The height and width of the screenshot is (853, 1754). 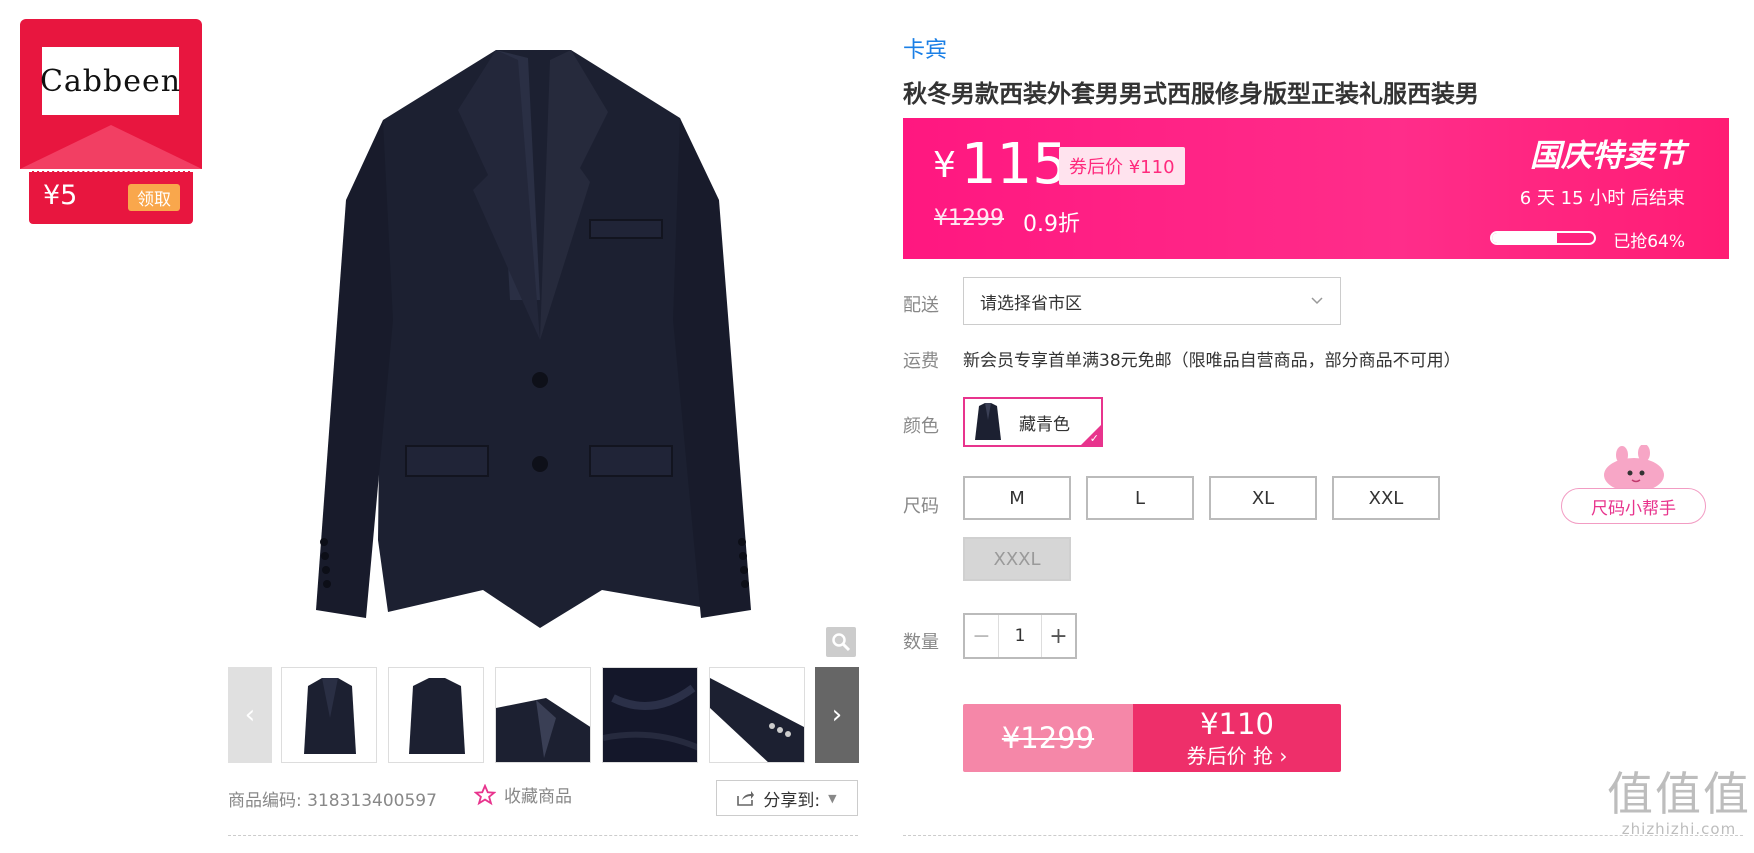 What do you see at coordinates (1633, 506) in the screenshot?
I see `size-helper-button: 尺码小帮手` at bounding box center [1633, 506].